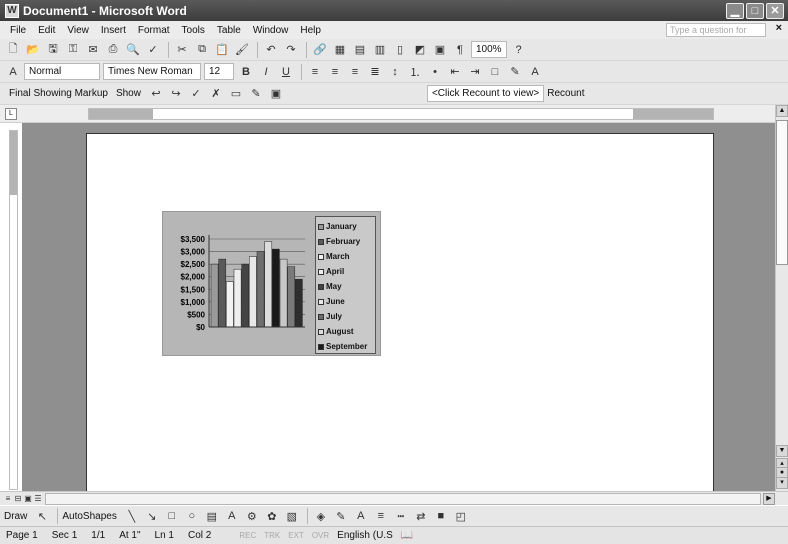 The height and width of the screenshot is (544, 788). What do you see at coordinates (33, 50) in the screenshot?
I see `open-icon: 📂` at bounding box center [33, 50].